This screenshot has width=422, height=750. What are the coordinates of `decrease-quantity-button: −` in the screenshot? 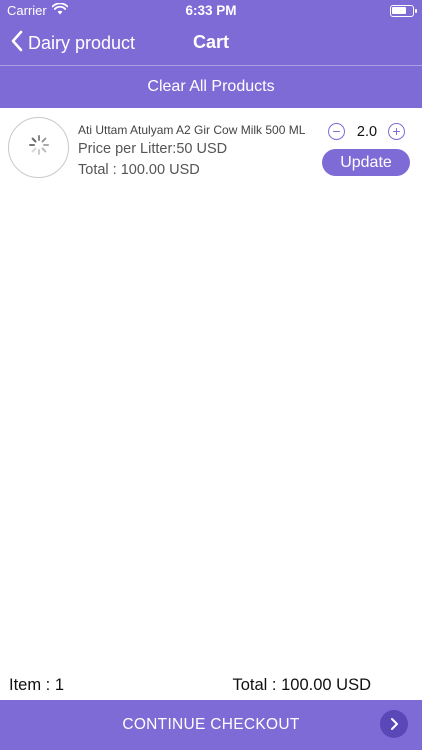 It's located at (336, 131).